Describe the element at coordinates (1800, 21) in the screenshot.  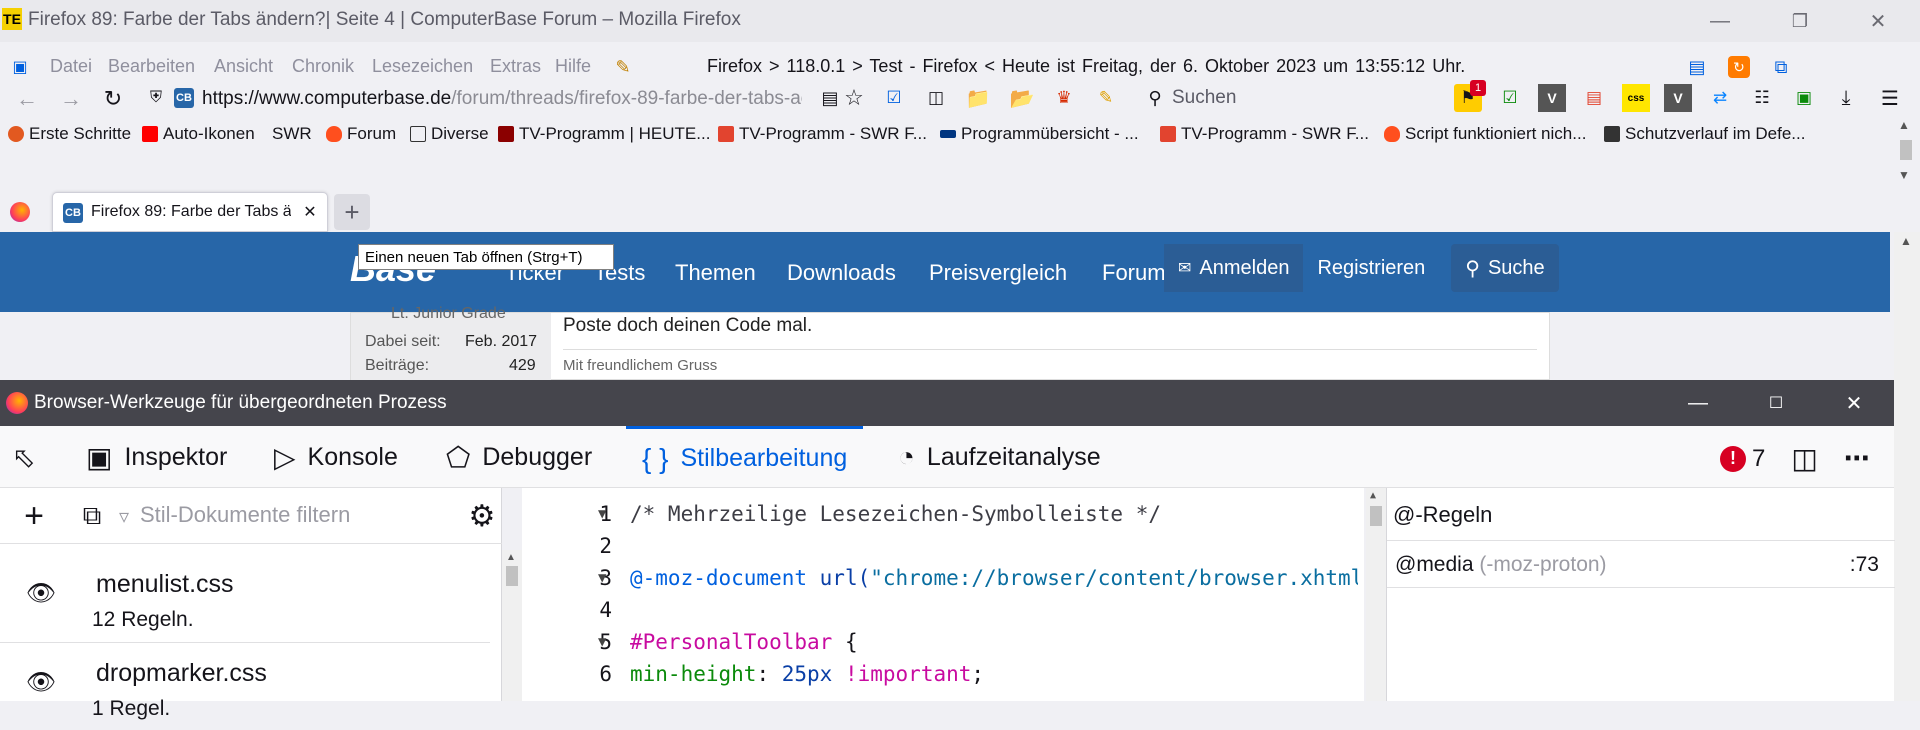
I see `restore-button: ❐` at that location.